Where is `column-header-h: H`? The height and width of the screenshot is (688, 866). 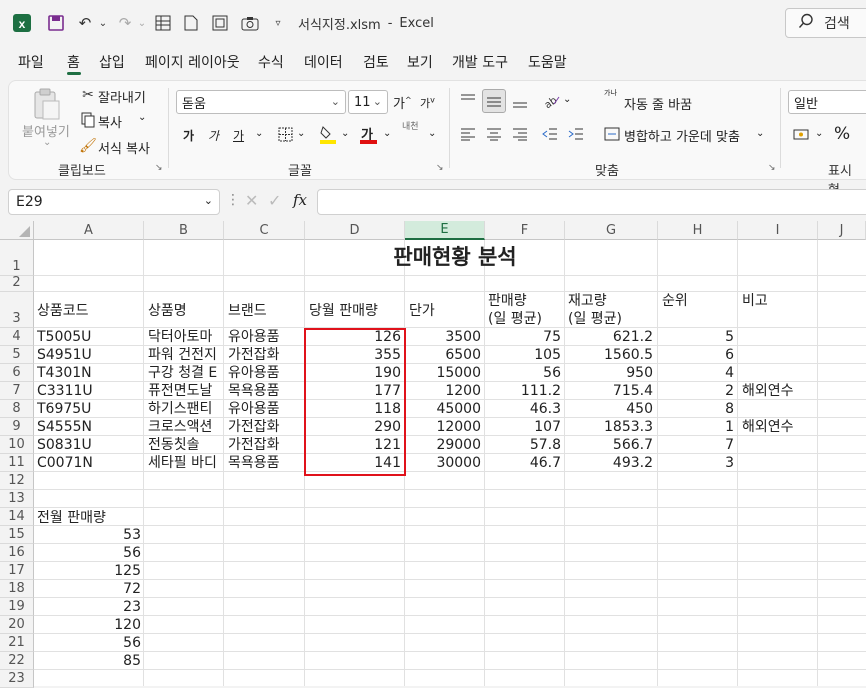 column-header-h: H is located at coordinates (698, 230).